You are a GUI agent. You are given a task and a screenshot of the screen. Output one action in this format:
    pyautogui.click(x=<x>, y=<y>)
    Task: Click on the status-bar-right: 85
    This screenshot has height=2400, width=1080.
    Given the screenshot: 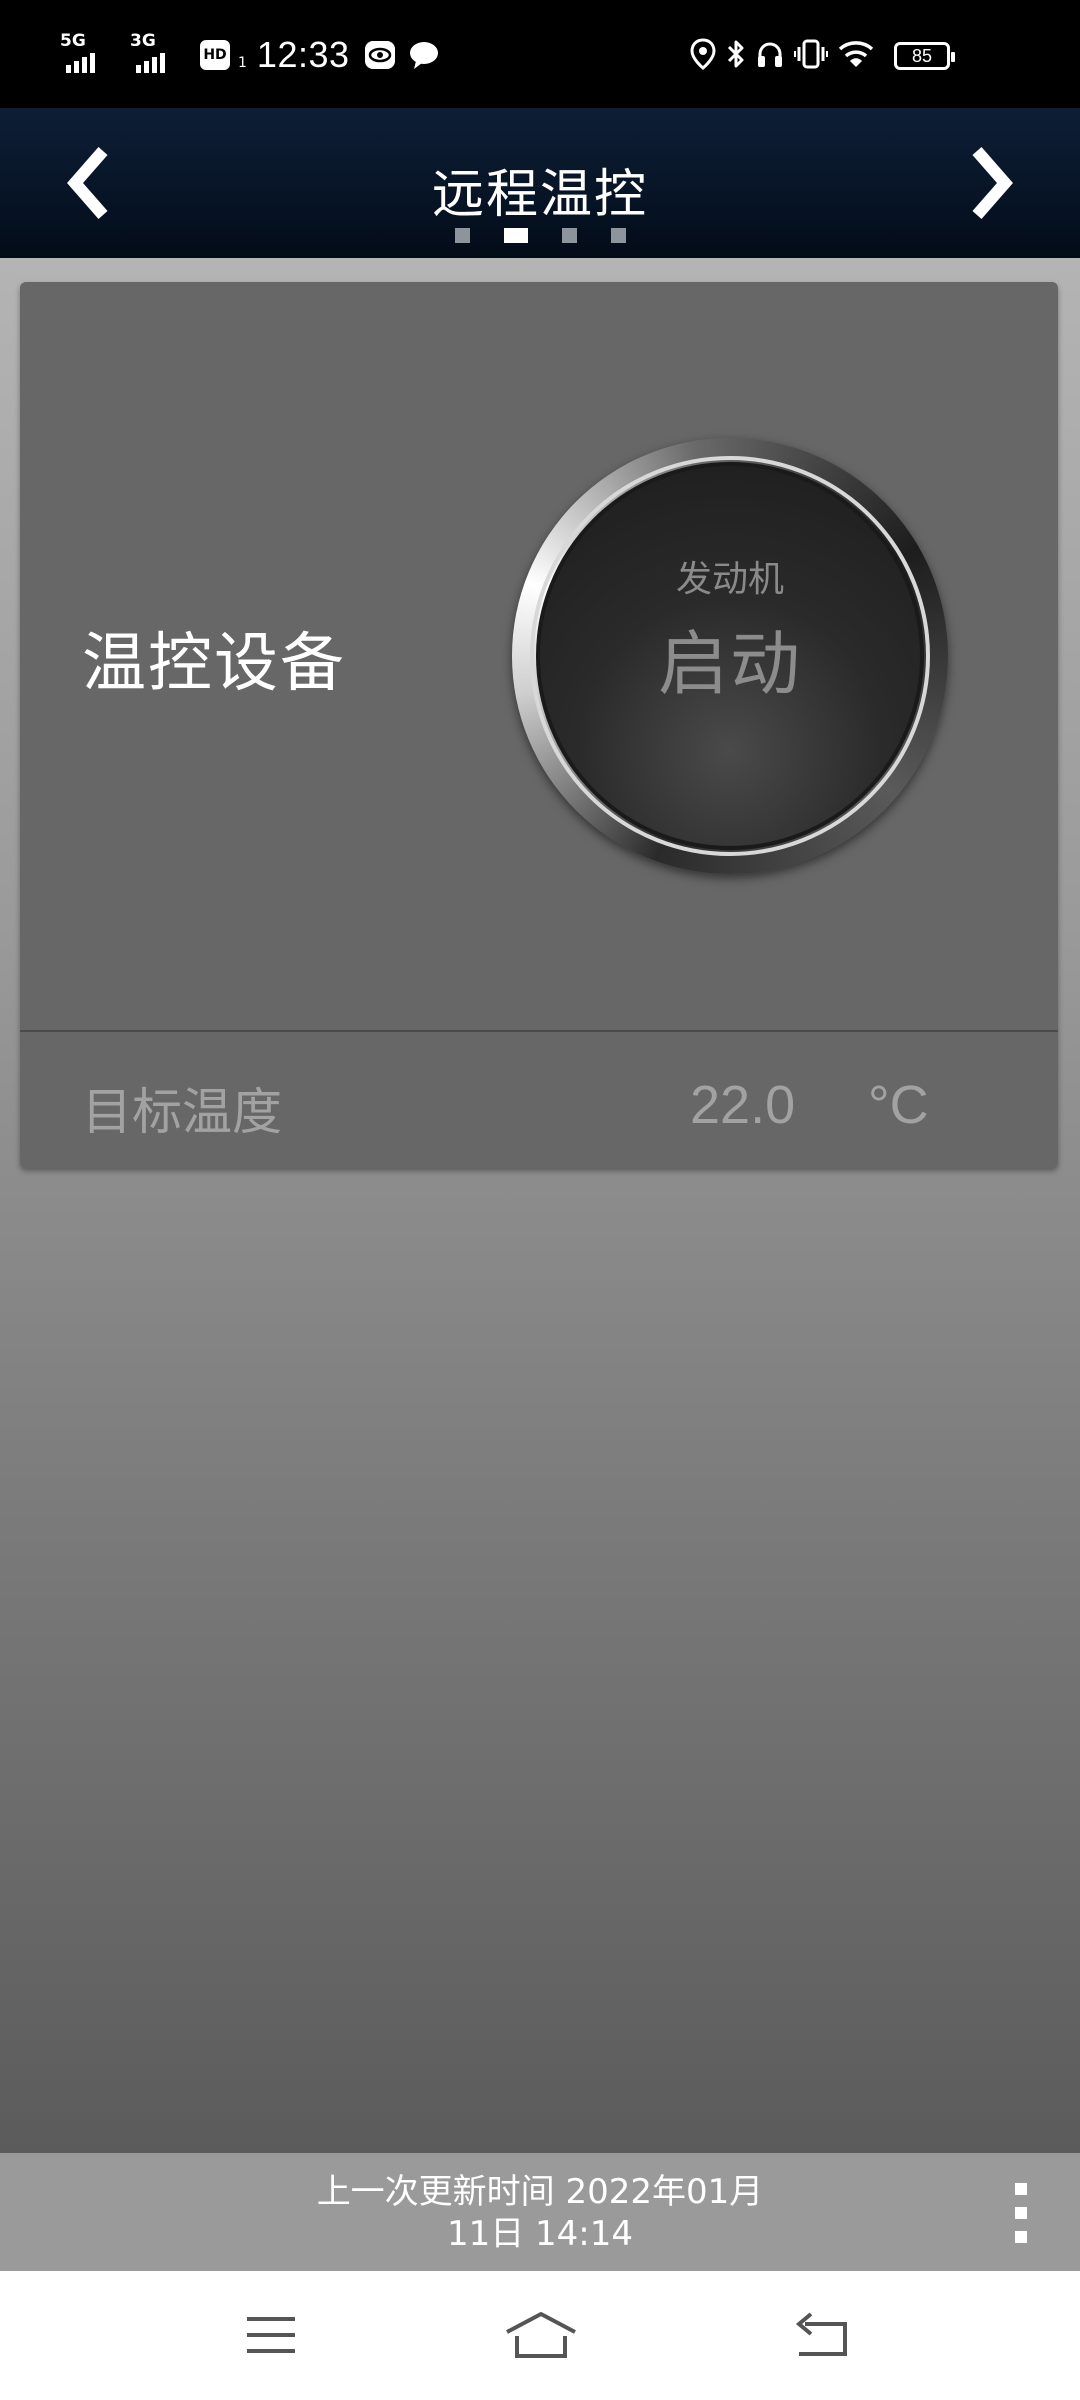 What is the action you would take?
    pyautogui.click(x=822, y=56)
    